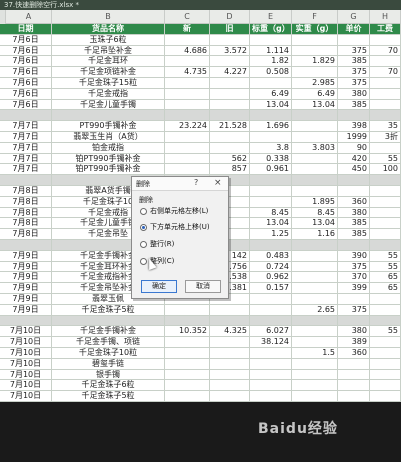 Image resolution: width=401 pixels, height=462 pixels. Describe the element at coordinates (271, 62) in the screenshot. I see `table-cell: 1.82` at that location.